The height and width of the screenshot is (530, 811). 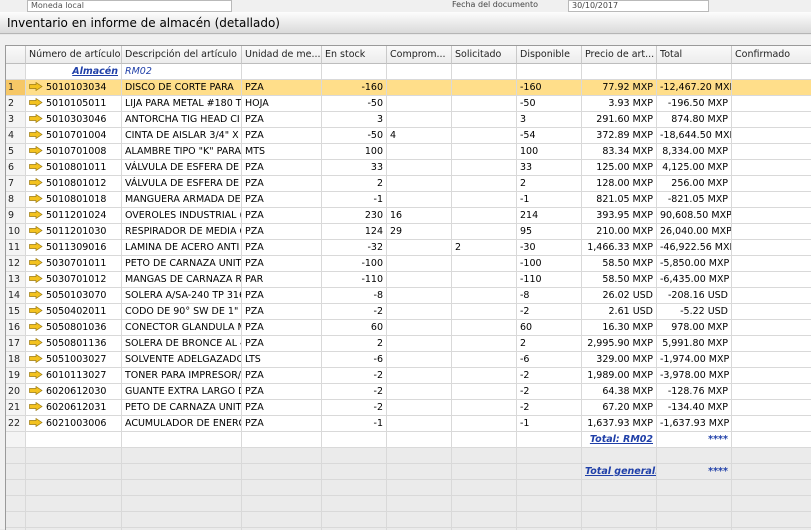 I want to click on group-cell: Almacén, so click(x=74, y=72).